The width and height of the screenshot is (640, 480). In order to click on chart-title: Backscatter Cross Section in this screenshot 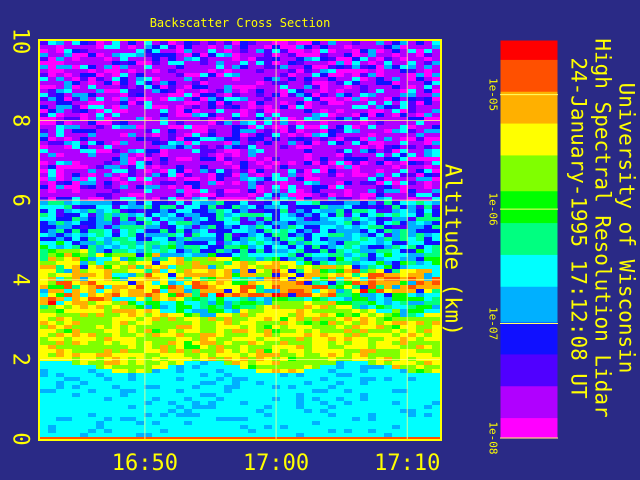, I will do `click(240, 23)`.